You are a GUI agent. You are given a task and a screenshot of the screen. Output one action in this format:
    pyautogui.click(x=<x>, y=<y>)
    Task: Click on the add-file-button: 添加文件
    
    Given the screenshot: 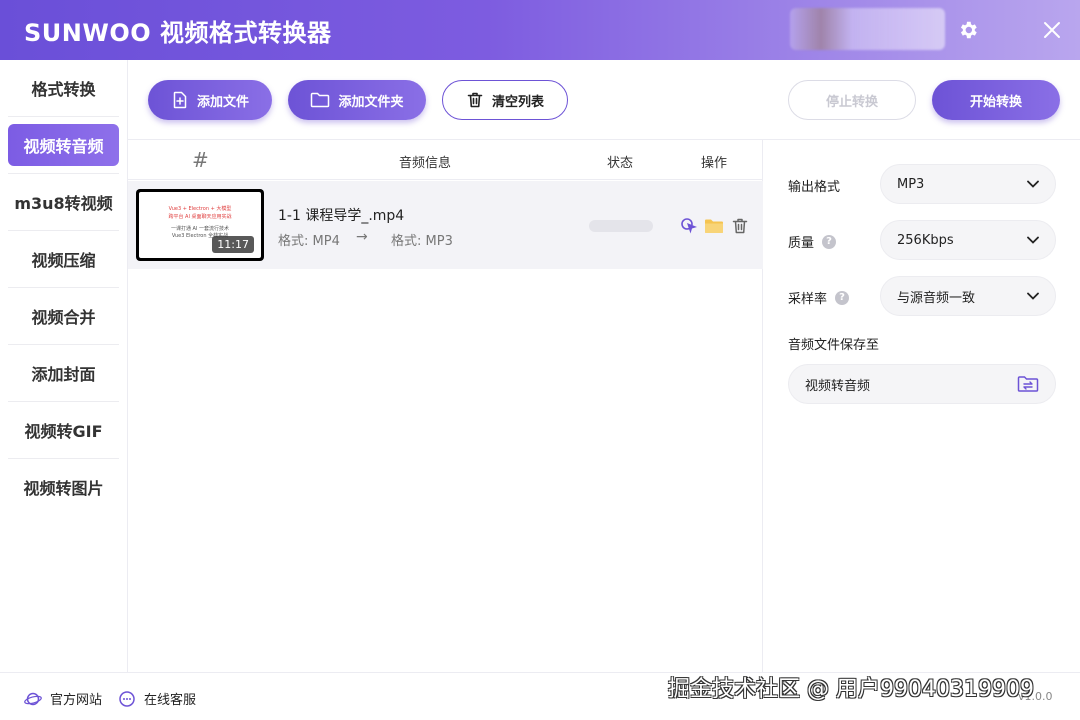 What is the action you would take?
    pyautogui.click(x=210, y=100)
    